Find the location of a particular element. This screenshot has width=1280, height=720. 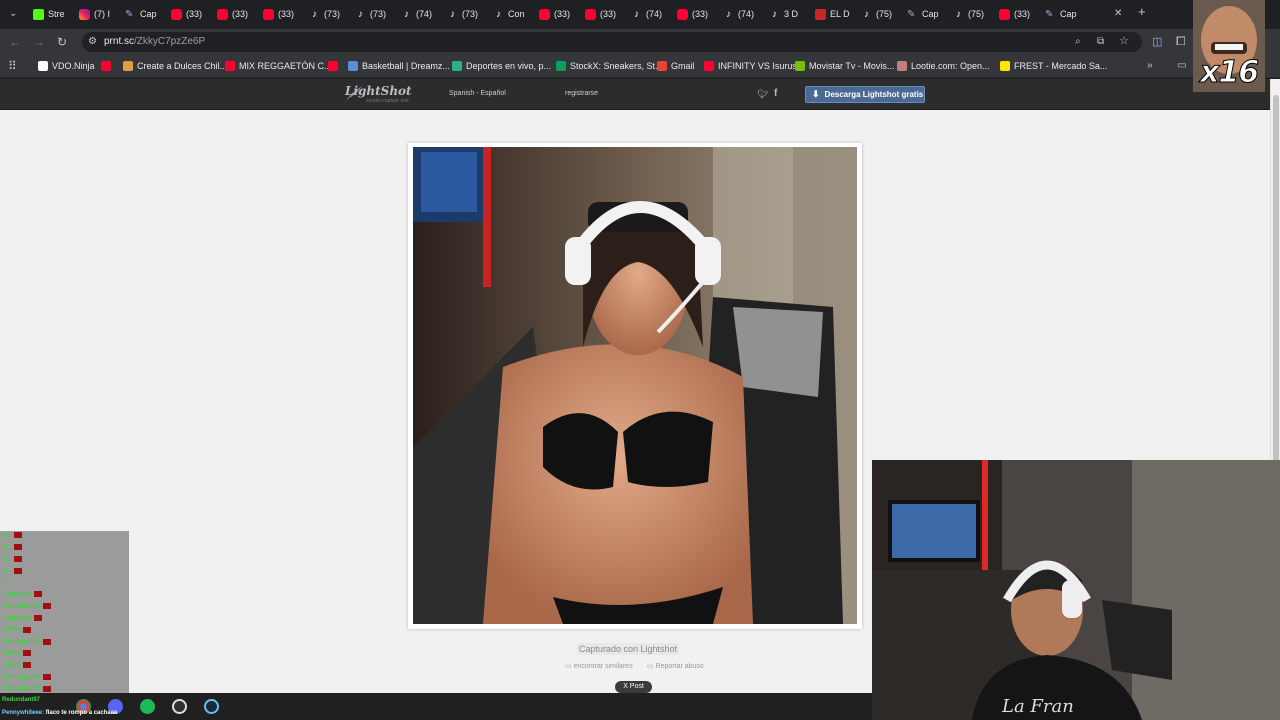

tab-search-chevron-icon: ⌄ is located at coordinates (13, 14).